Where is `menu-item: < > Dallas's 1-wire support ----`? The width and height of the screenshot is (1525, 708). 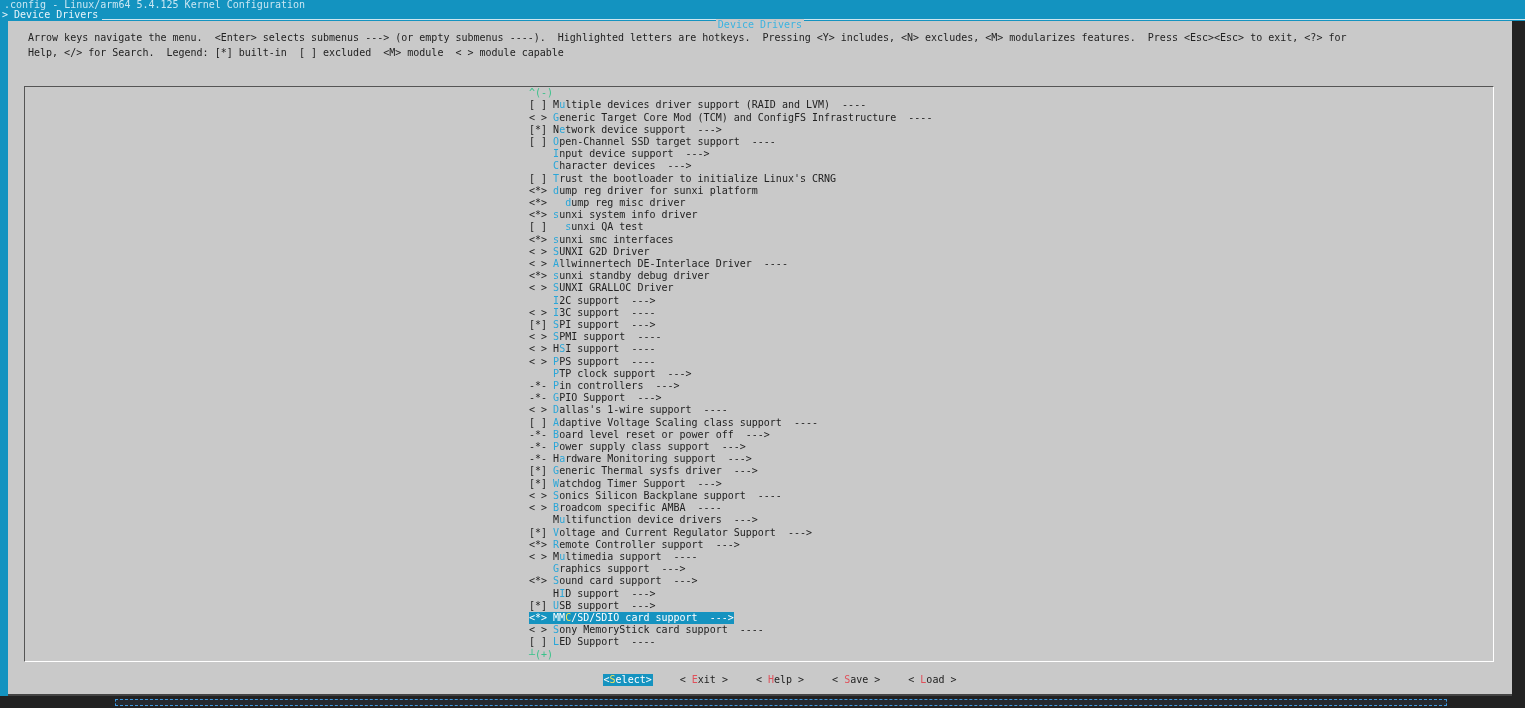 menu-item: < > Dallas's 1-wire support ---- is located at coordinates (628, 410).